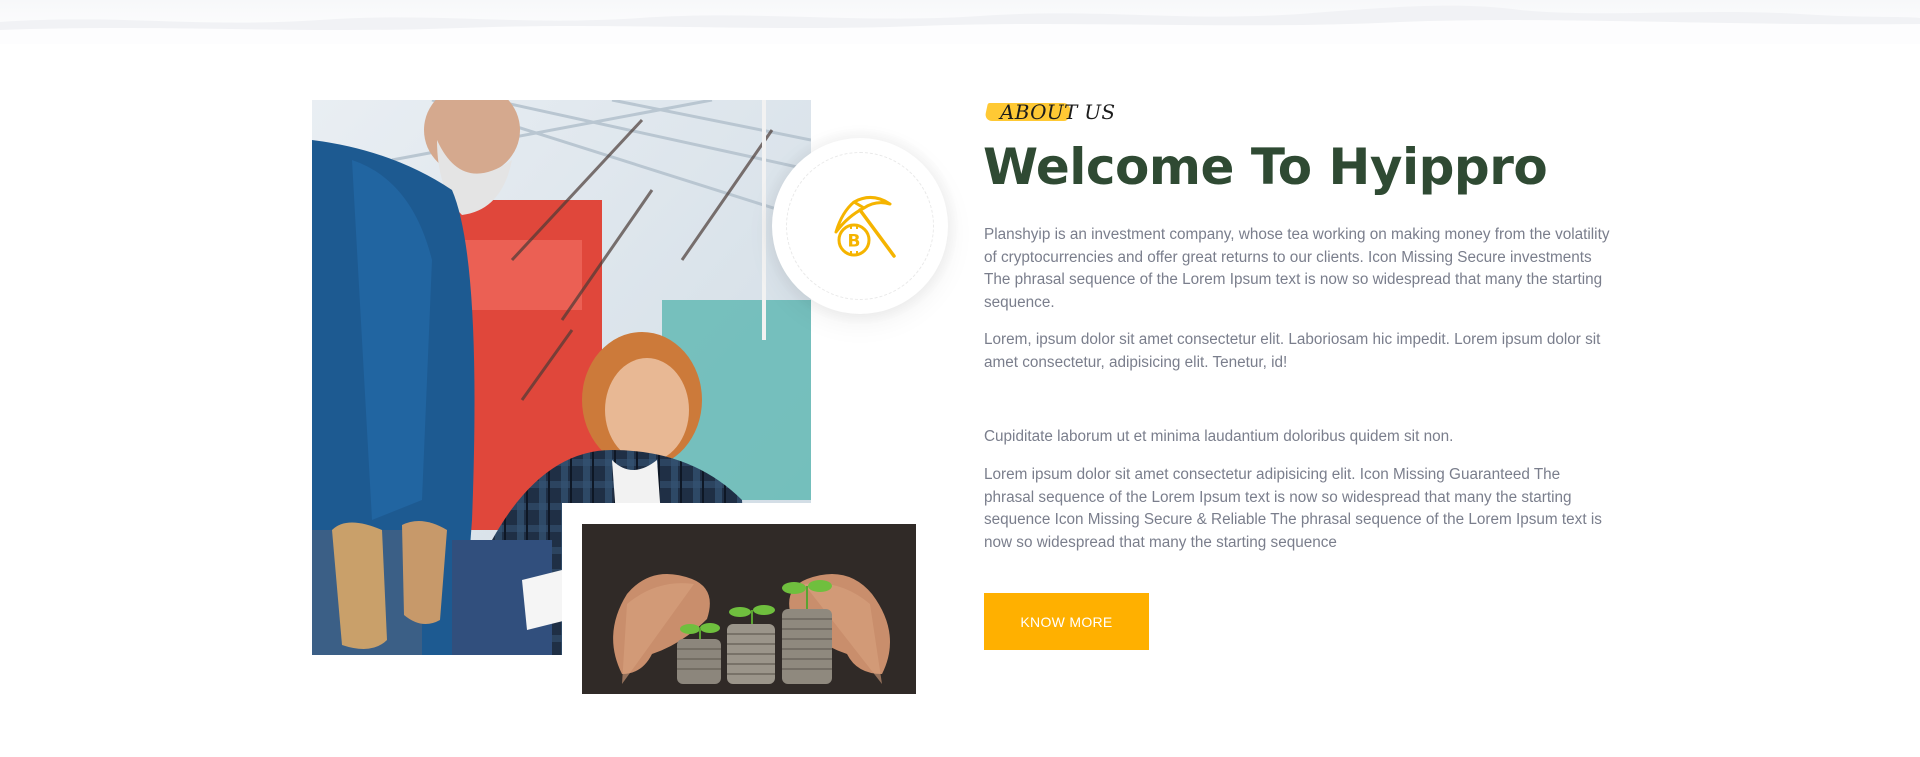 This screenshot has width=1920, height=757. I want to click on pickaxe-bitcoin-icon: B, so click(865, 227).